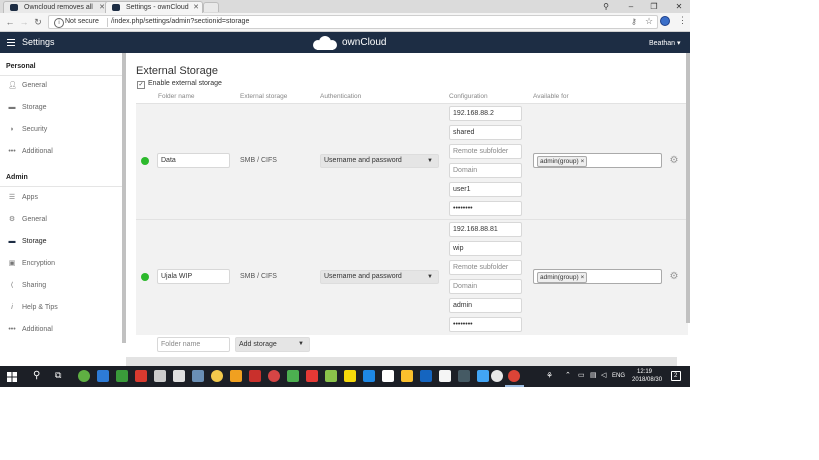 This screenshot has width=819, height=460. Describe the element at coordinates (185, 83) in the screenshot. I see `enable-external-storage-label: Enable external storage` at that location.